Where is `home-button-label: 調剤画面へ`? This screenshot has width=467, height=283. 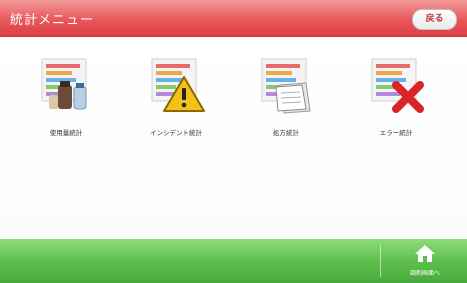 home-button-label: 調剤画面へ is located at coordinates (424, 273).